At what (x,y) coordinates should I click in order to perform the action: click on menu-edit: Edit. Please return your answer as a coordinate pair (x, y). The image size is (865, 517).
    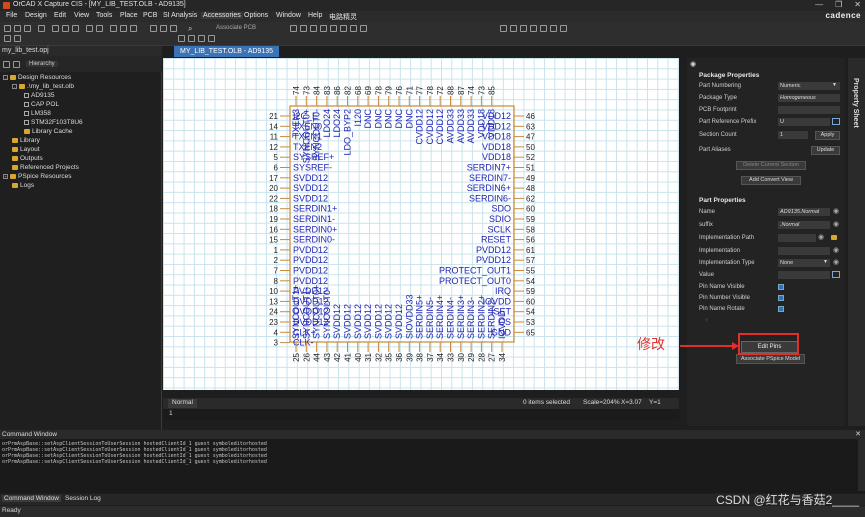
    Looking at the image, I should click on (60, 15).